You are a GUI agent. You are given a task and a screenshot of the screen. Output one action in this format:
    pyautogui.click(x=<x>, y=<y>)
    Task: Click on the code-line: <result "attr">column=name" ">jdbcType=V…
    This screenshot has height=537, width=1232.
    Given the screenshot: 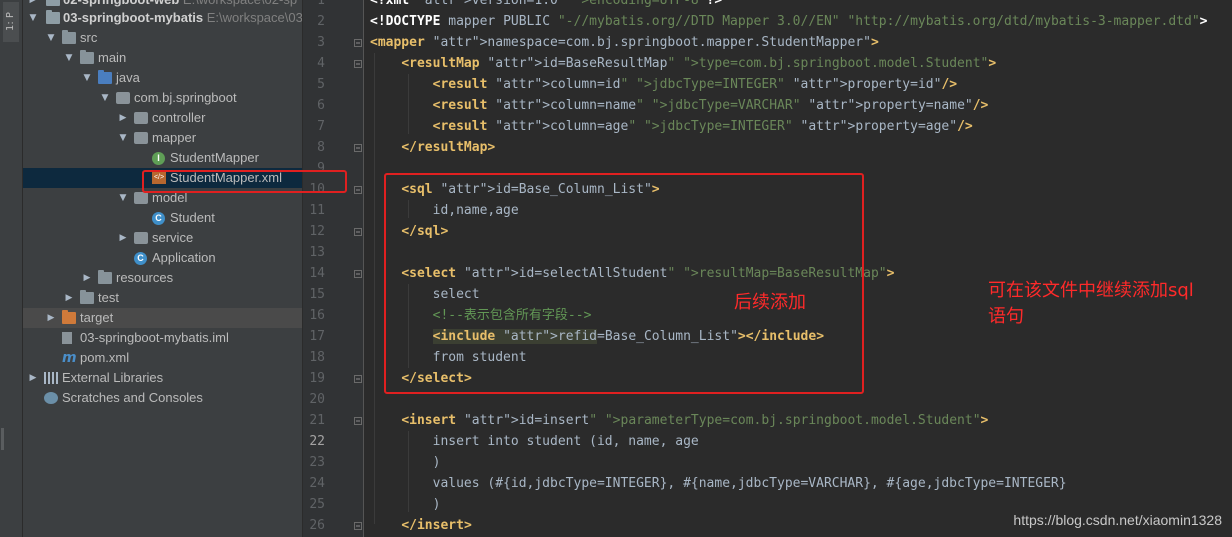 What is the action you would take?
    pyautogui.click(x=679, y=105)
    